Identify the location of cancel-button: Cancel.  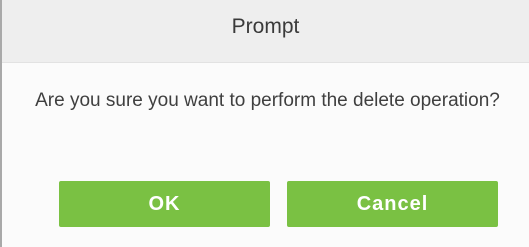
(392, 204).